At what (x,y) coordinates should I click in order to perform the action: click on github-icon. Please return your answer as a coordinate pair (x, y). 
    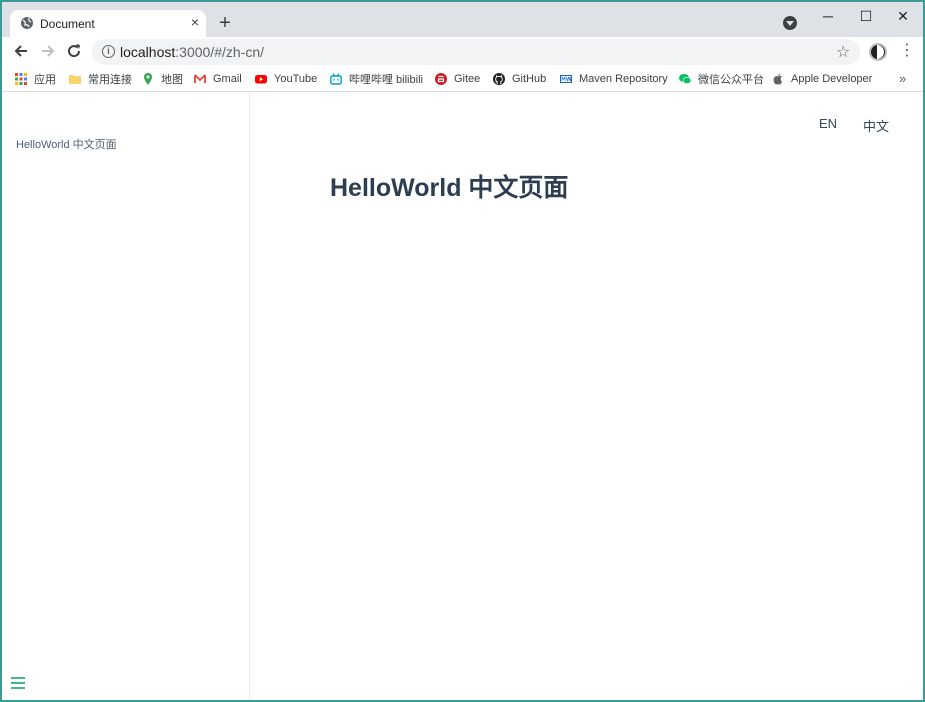
    Looking at the image, I should click on (499, 79).